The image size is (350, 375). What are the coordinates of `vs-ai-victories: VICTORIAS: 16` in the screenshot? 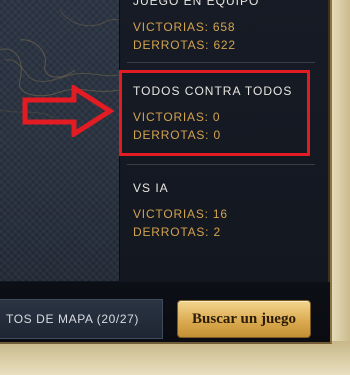 It's located at (180, 214).